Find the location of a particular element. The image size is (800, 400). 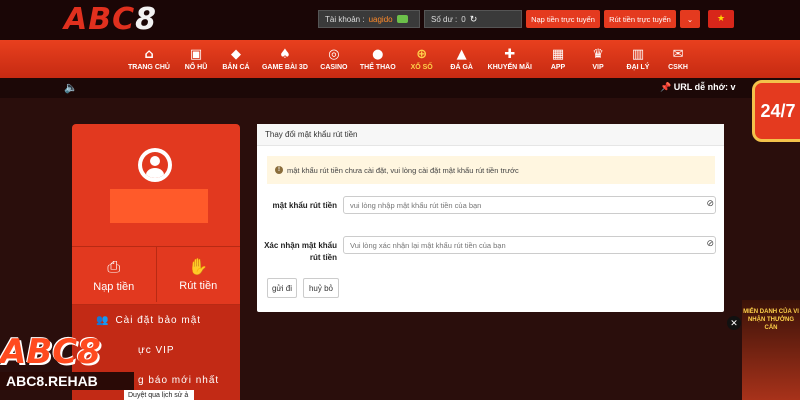

star-icon: ★ is located at coordinates (721, 19).